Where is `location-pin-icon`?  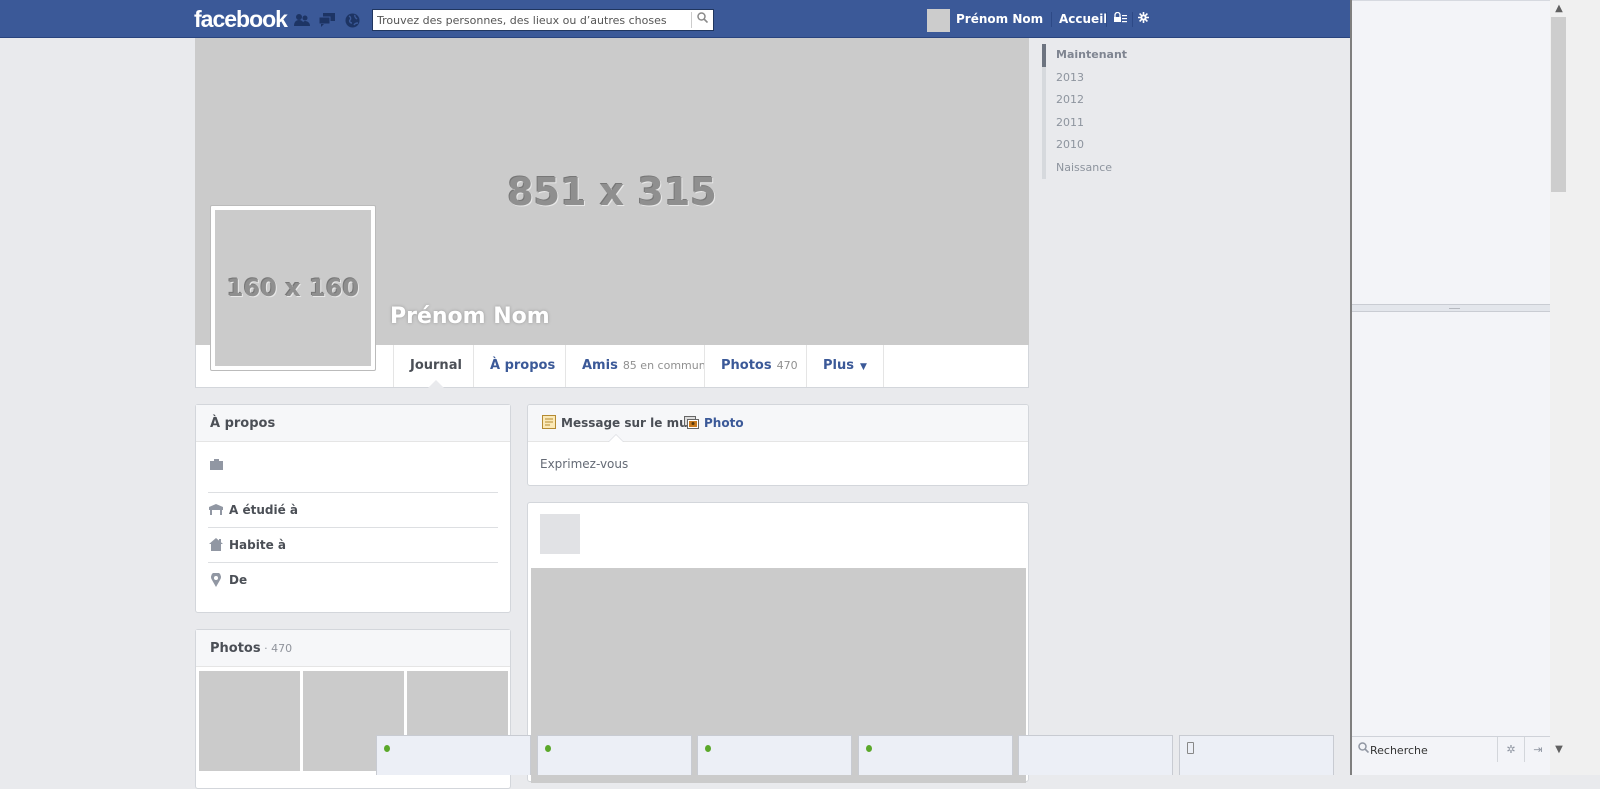 location-pin-icon is located at coordinates (216, 581).